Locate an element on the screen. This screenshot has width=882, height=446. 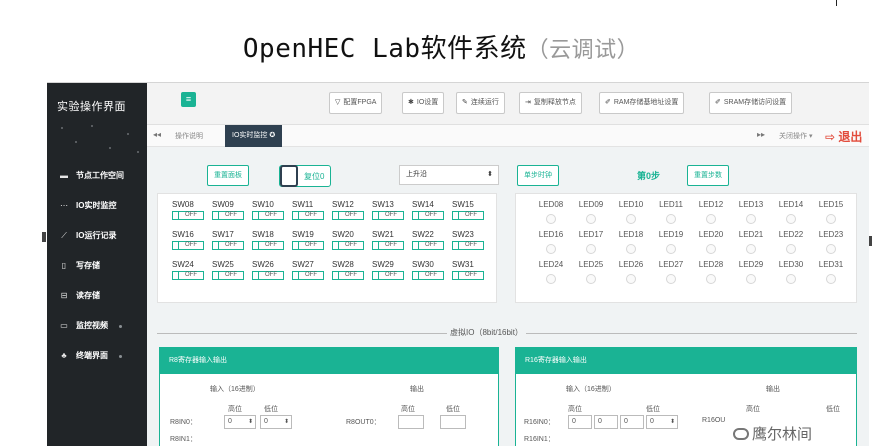
sidebar-item-terminal: ♣ 终端界面 is located at coordinates (97, 356).